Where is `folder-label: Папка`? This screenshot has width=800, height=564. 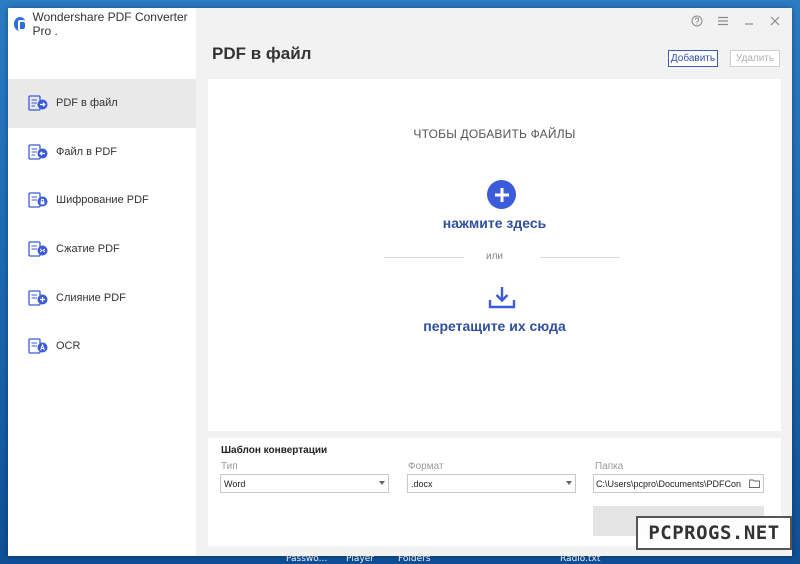
folder-label: Папка is located at coordinates (609, 466).